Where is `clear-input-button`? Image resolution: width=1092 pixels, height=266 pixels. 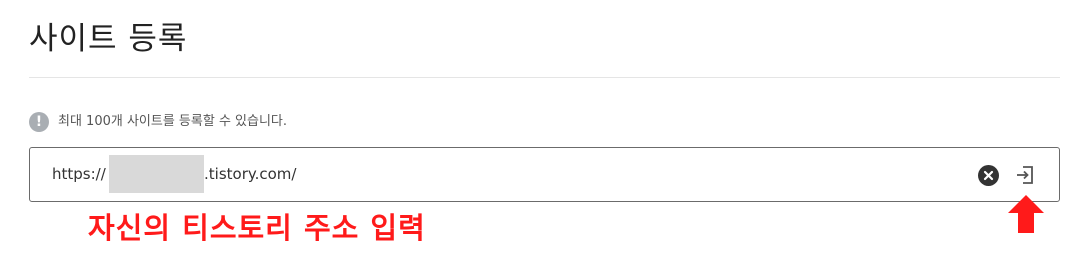
clear-input-button is located at coordinates (988, 175).